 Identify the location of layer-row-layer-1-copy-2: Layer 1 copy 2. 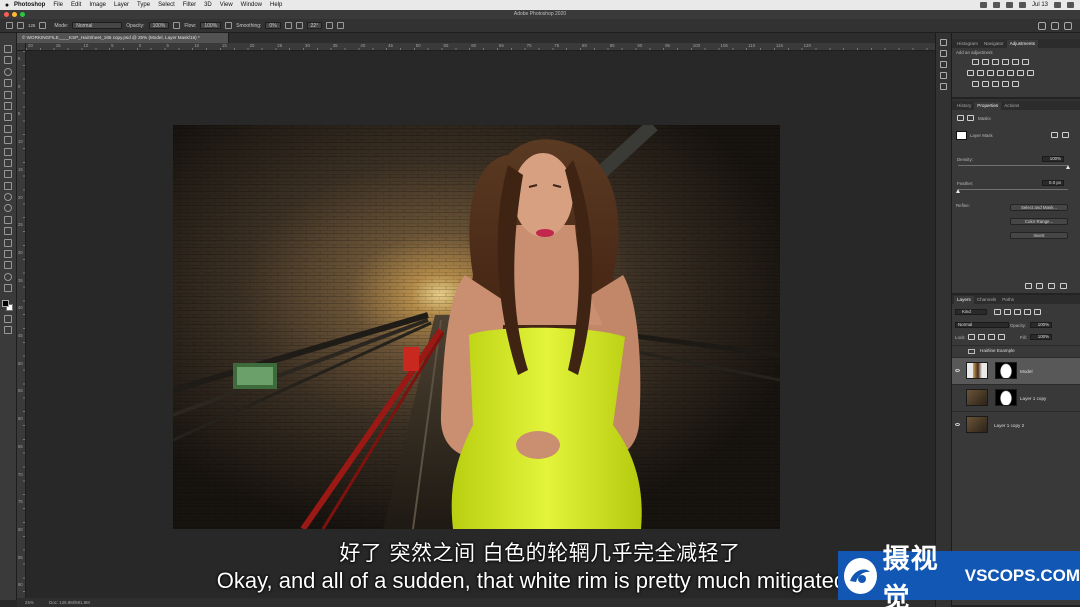
(1016, 424).